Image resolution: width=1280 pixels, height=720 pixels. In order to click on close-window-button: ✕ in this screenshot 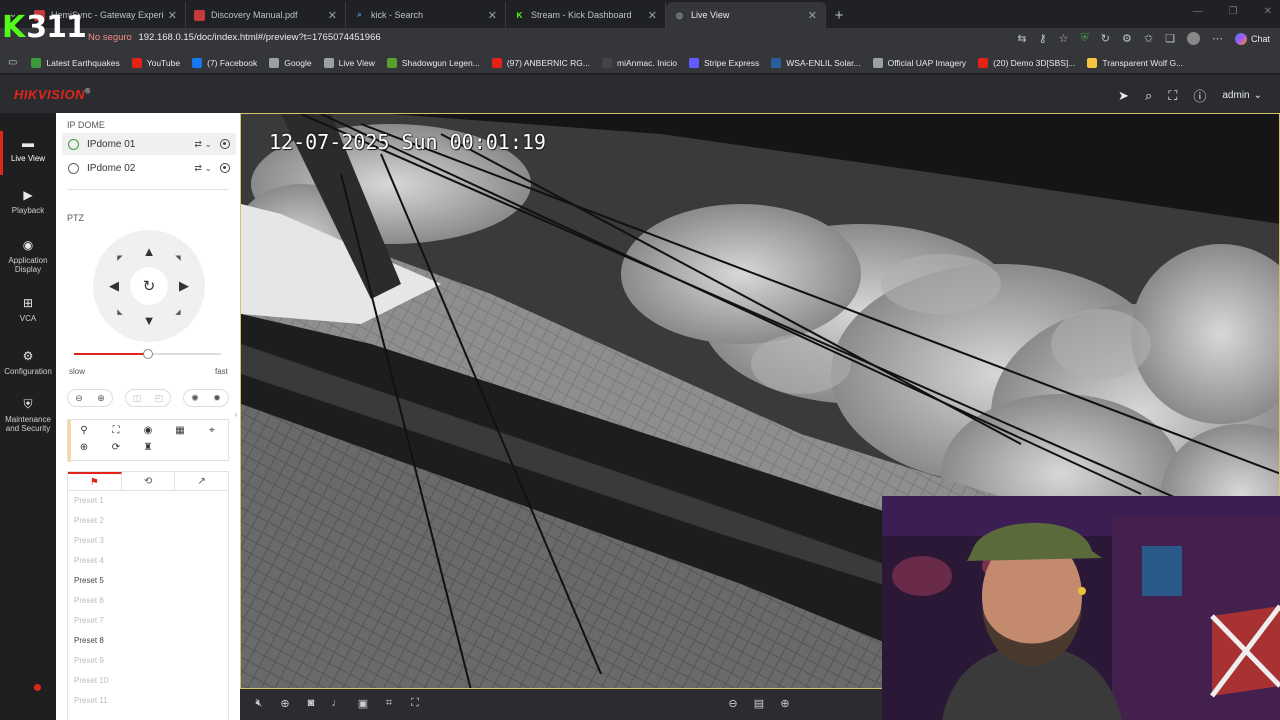, I will do `click(1268, 11)`.